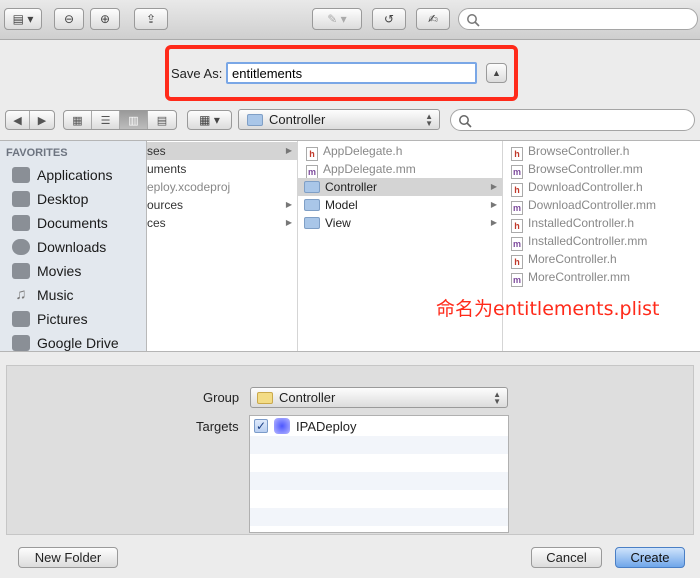 The image size is (700, 578). Describe the element at coordinates (548, 309) in the screenshot. I see `annotation-text: 命名为entitlements.plist` at that location.